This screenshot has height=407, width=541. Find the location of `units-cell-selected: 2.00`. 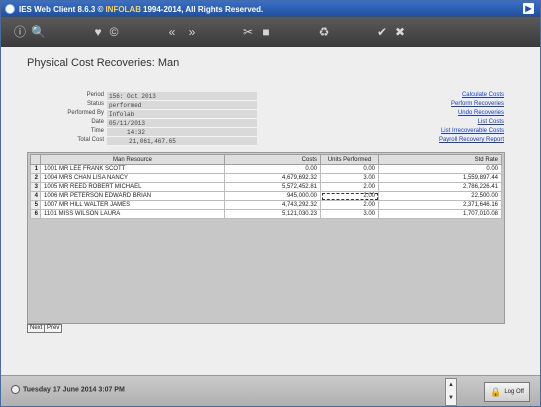

units-cell-selected: 2.00 is located at coordinates (349, 196).